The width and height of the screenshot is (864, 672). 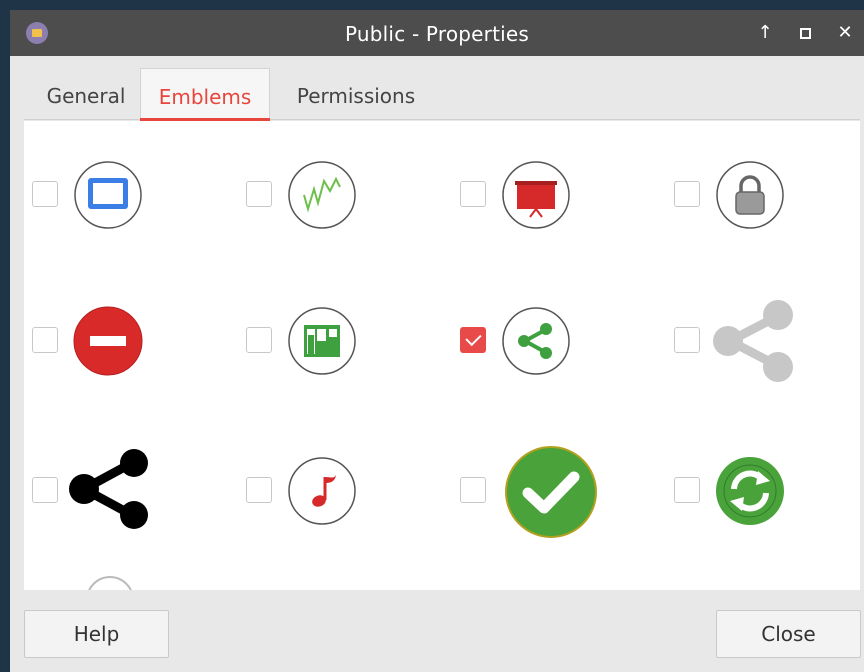 I want to click on share-gray-icon, so click(x=752, y=341).